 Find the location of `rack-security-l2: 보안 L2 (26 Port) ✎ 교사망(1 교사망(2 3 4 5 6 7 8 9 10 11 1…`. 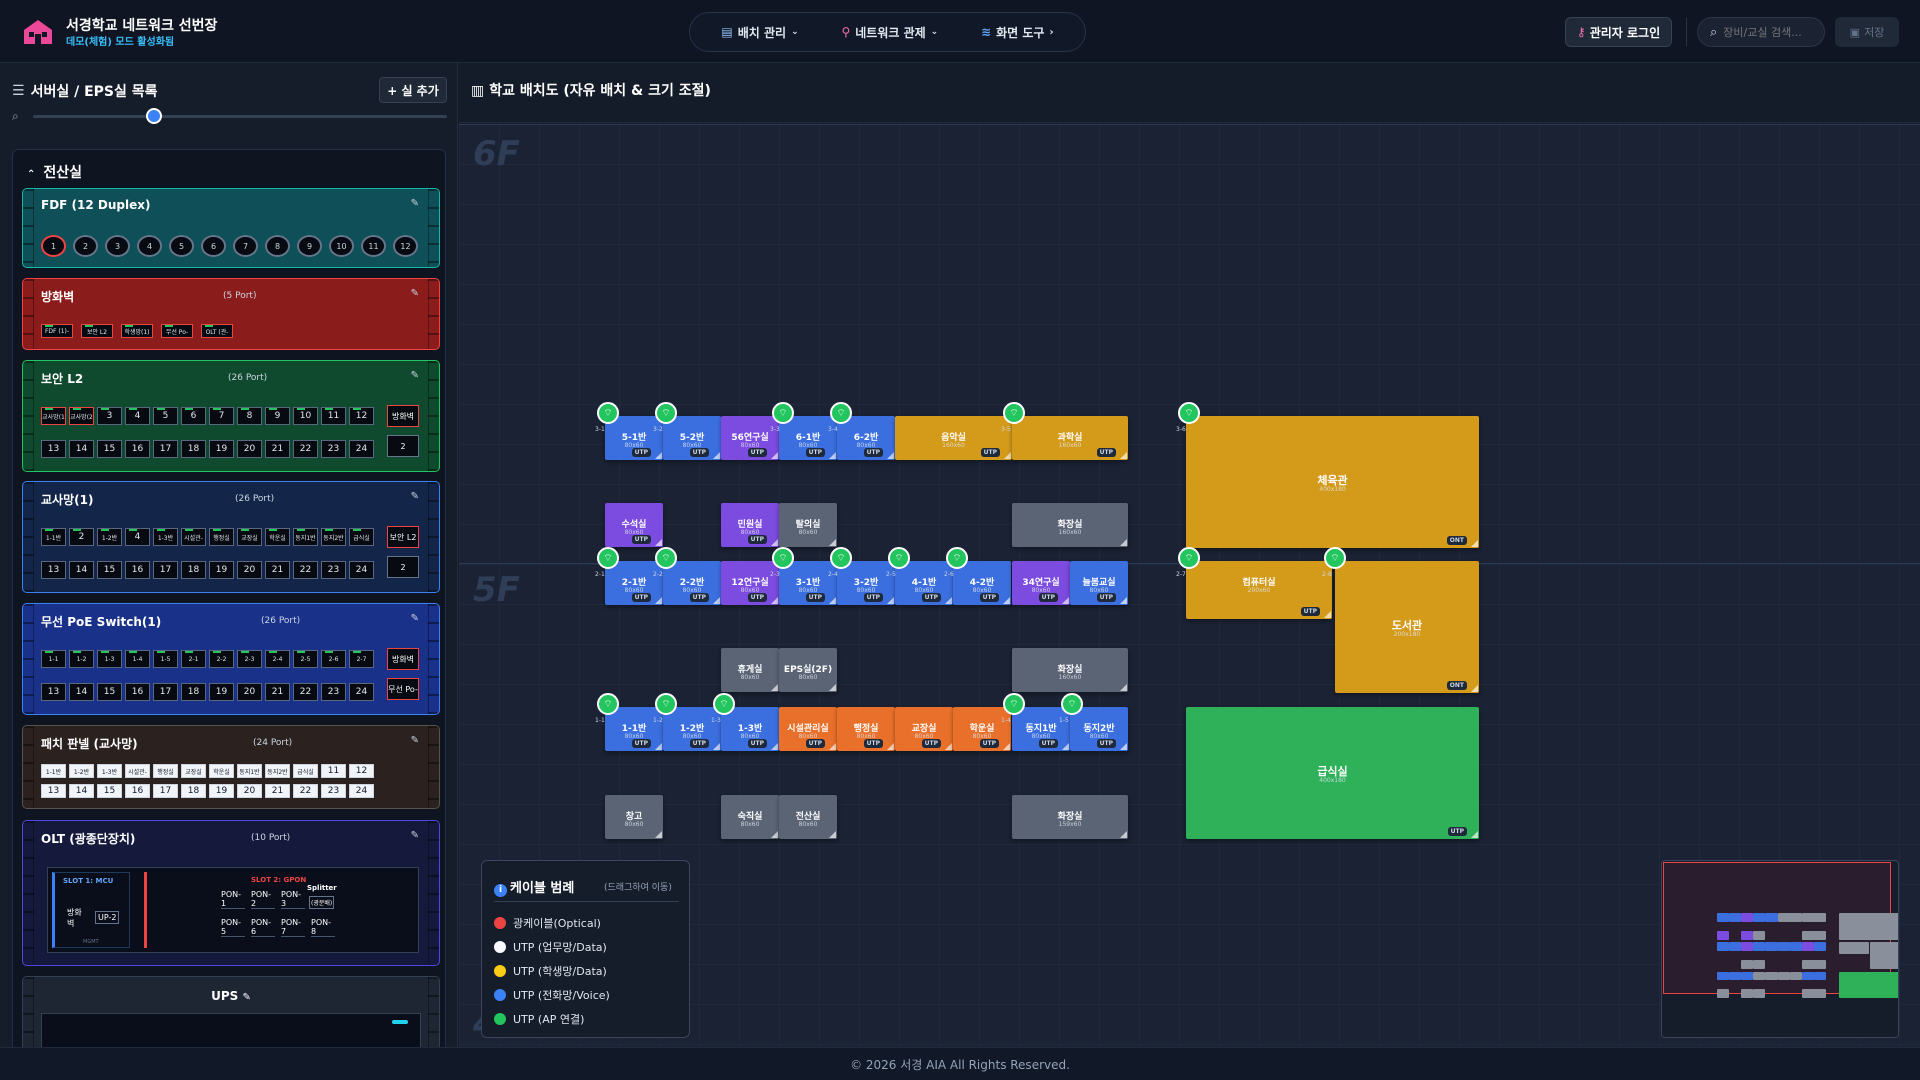

rack-security-l2: 보안 L2 (26 Port) ✎ 교사망(1 교사망(2 3 4 5 6 7 8 9 10 11 1… is located at coordinates (231, 416).